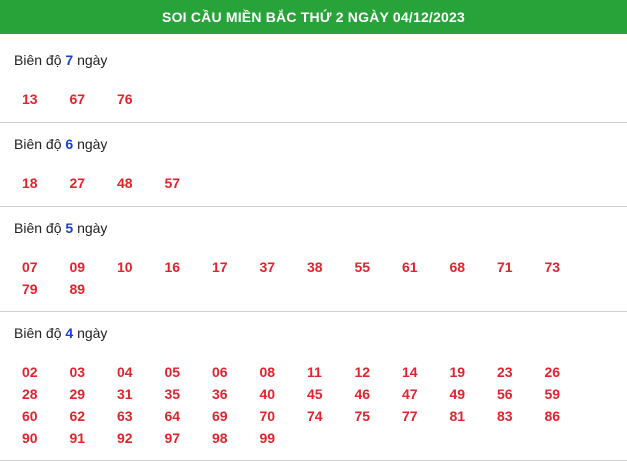  Describe the element at coordinates (77, 394) in the screenshot. I see `number-item: 29` at that location.